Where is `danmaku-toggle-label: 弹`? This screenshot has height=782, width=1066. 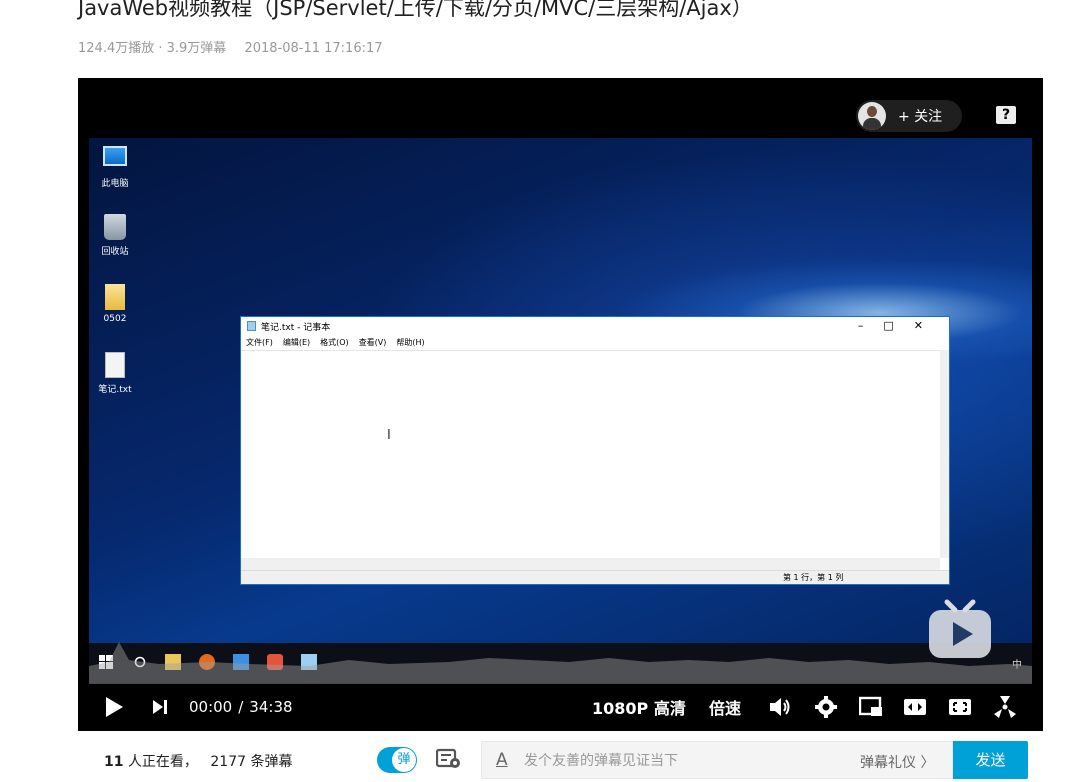
danmaku-toggle-label: 弹 is located at coordinates (404, 760).